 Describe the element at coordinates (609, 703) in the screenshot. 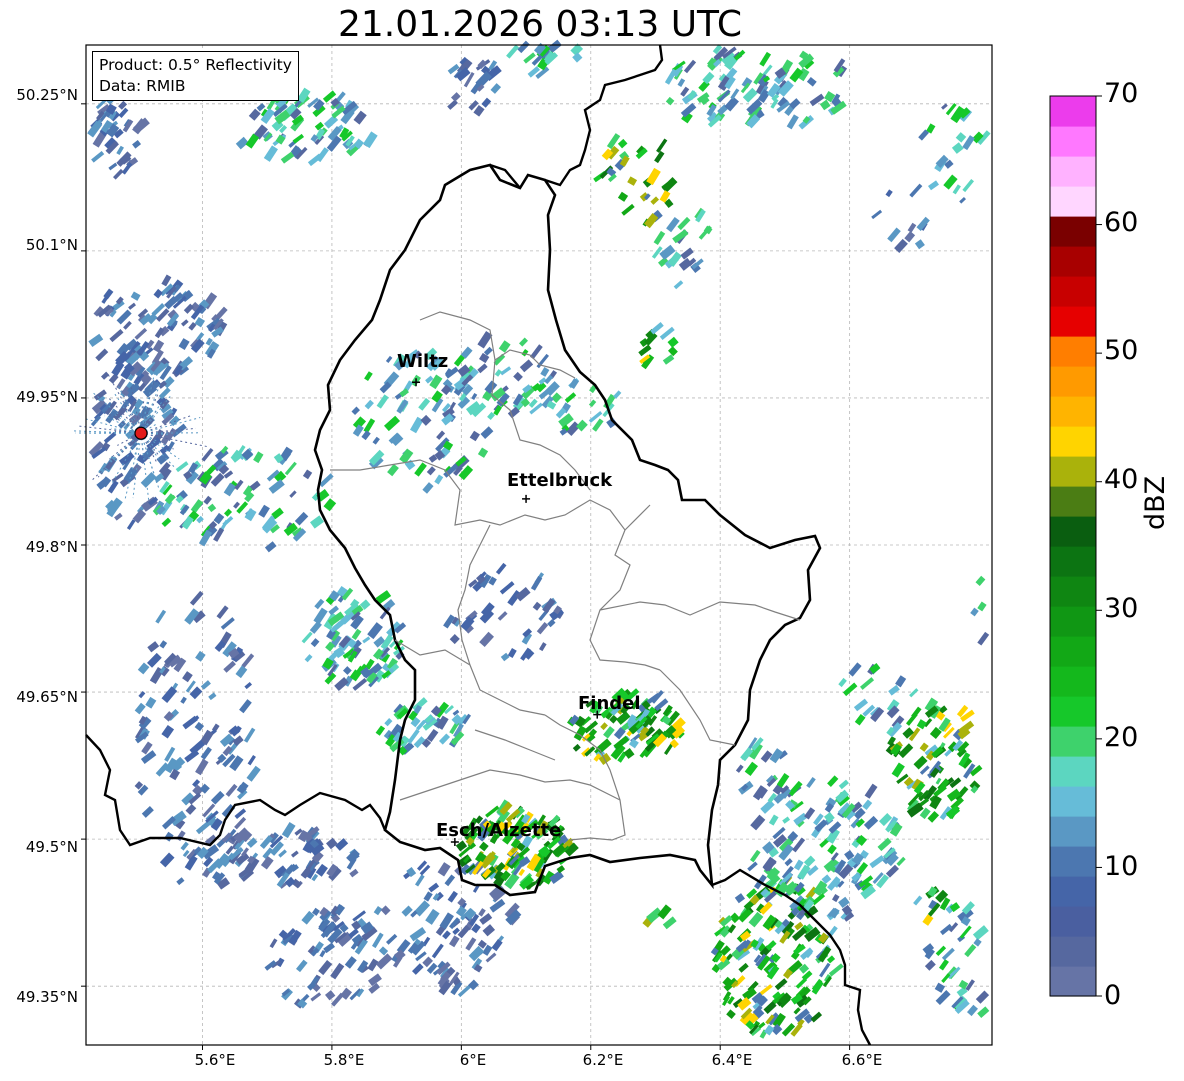

I see `city-label-findel: Findel` at that location.